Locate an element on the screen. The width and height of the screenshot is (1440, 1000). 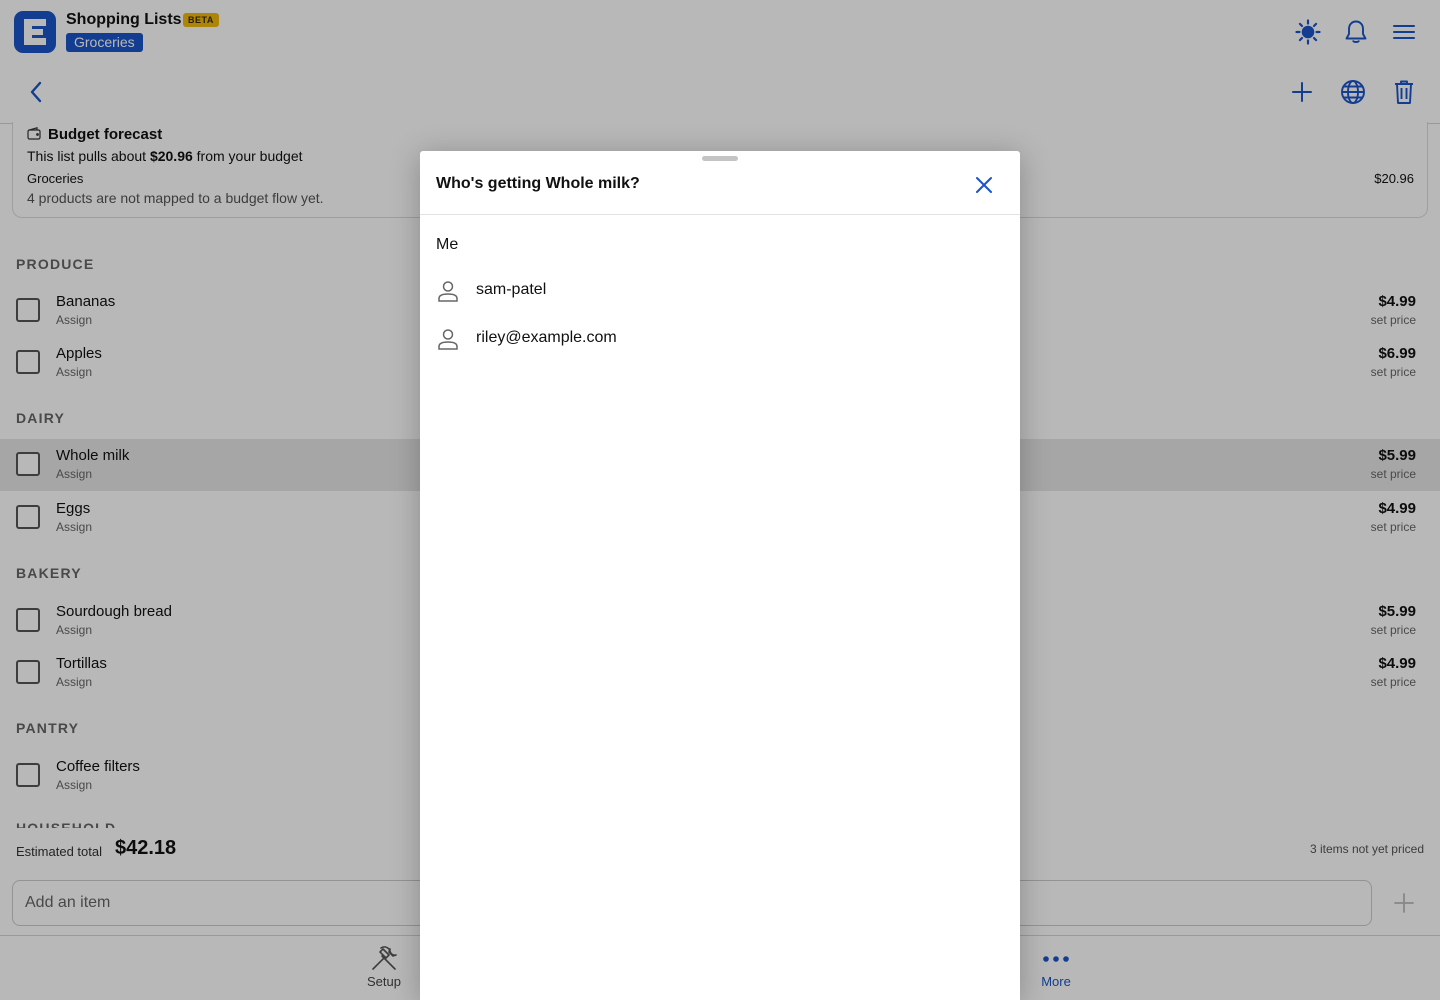
assign-option-me: Me is located at coordinates (447, 245).